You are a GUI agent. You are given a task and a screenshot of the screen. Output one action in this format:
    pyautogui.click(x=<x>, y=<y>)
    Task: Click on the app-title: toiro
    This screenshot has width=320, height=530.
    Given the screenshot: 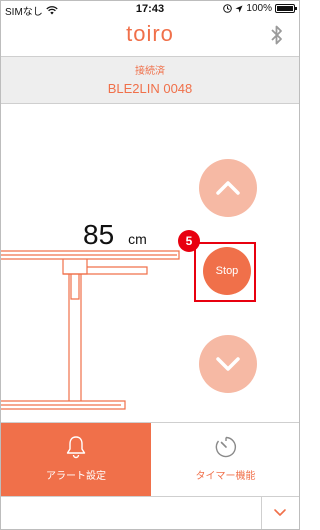 What is the action you would take?
    pyautogui.click(x=150, y=33)
    